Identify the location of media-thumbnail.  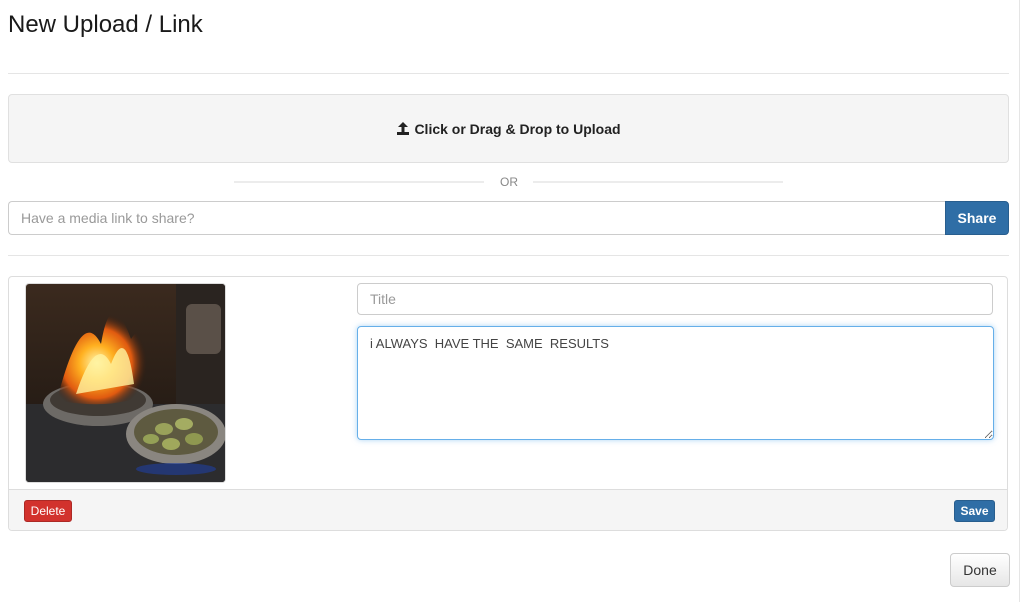
(125, 383).